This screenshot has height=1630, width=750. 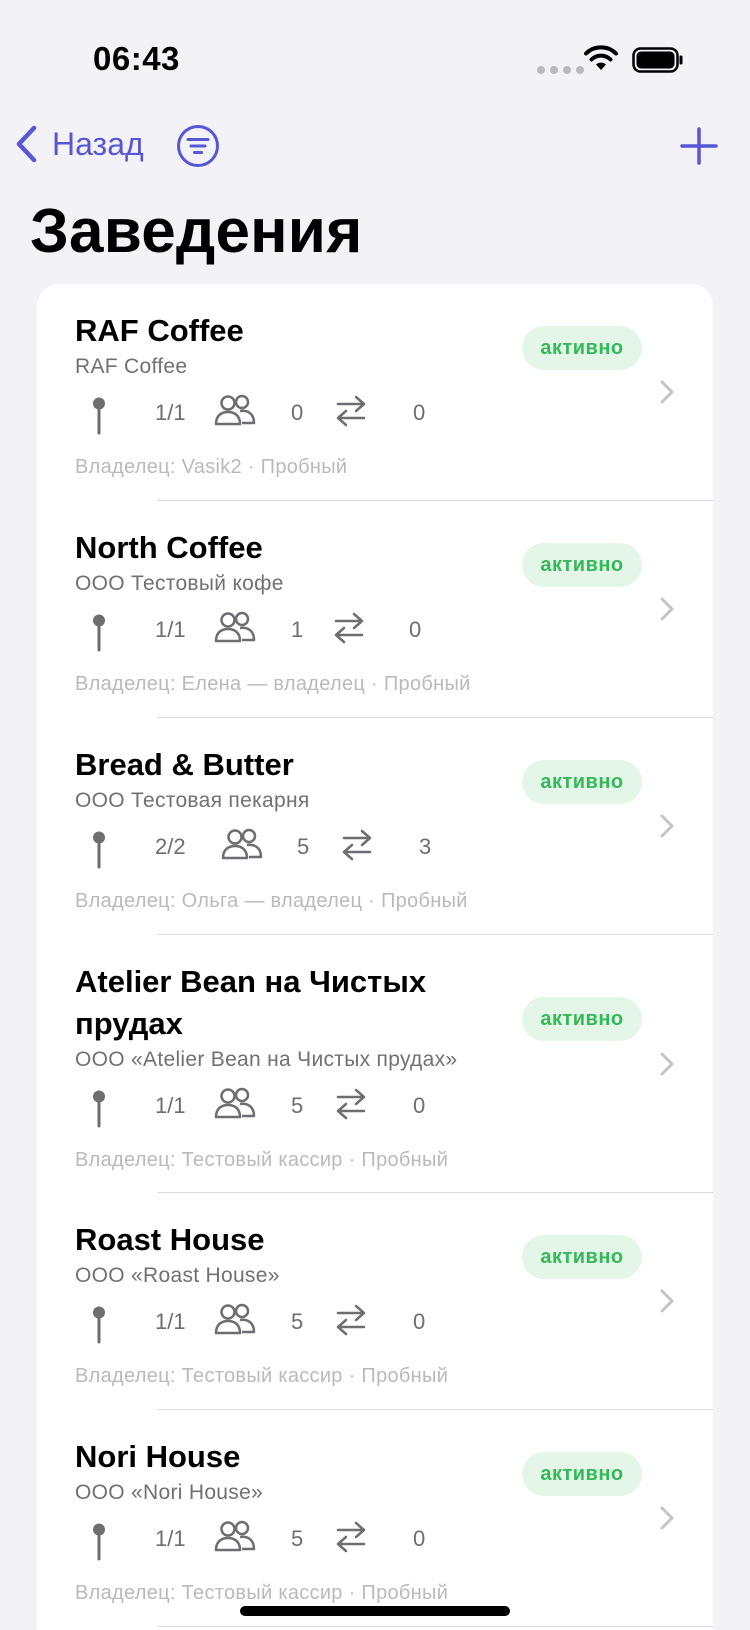 What do you see at coordinates (251, 1002) in the screenshot?
I see `venue-title: Atelier Bean на Чистых прудах` at bounding box center [251, 1002].